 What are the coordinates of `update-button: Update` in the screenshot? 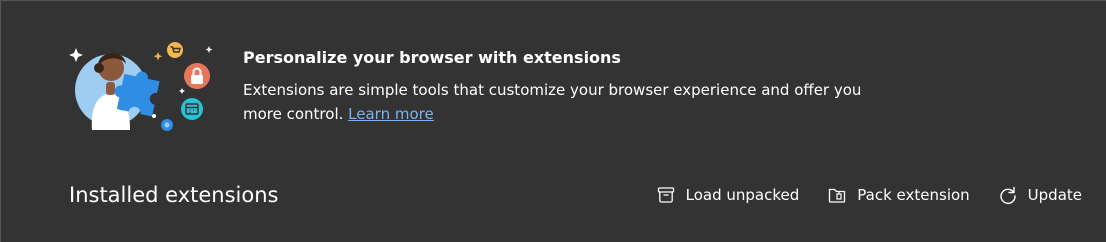 It's located at (1040, 195).